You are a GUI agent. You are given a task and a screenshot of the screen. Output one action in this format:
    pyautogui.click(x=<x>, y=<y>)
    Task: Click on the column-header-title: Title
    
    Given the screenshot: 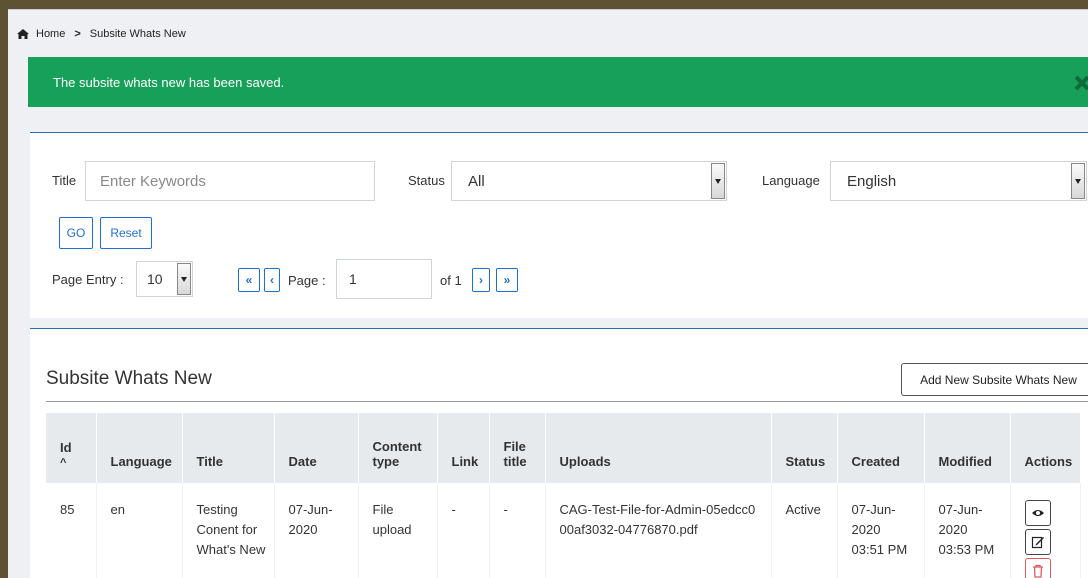 What is the action you would take?
    pyautogui.click(x=228, y=448)
    